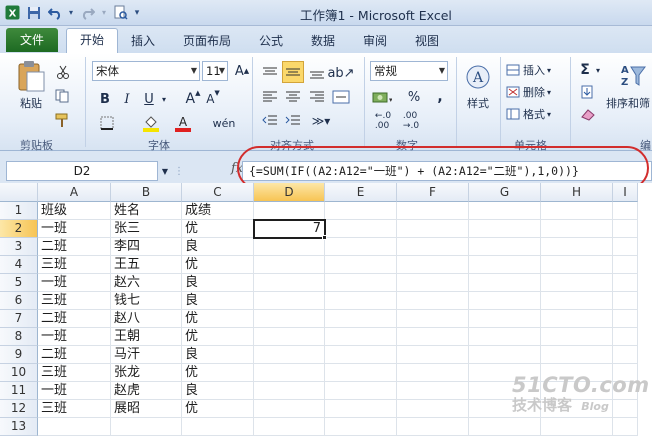  I want to click on cell-g4, so click(505, 265).